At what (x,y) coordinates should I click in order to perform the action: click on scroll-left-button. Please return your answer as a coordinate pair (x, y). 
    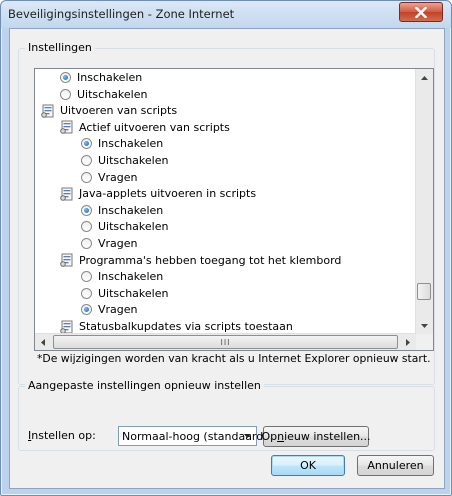
    Looking at the image, I should click on (43, 342).